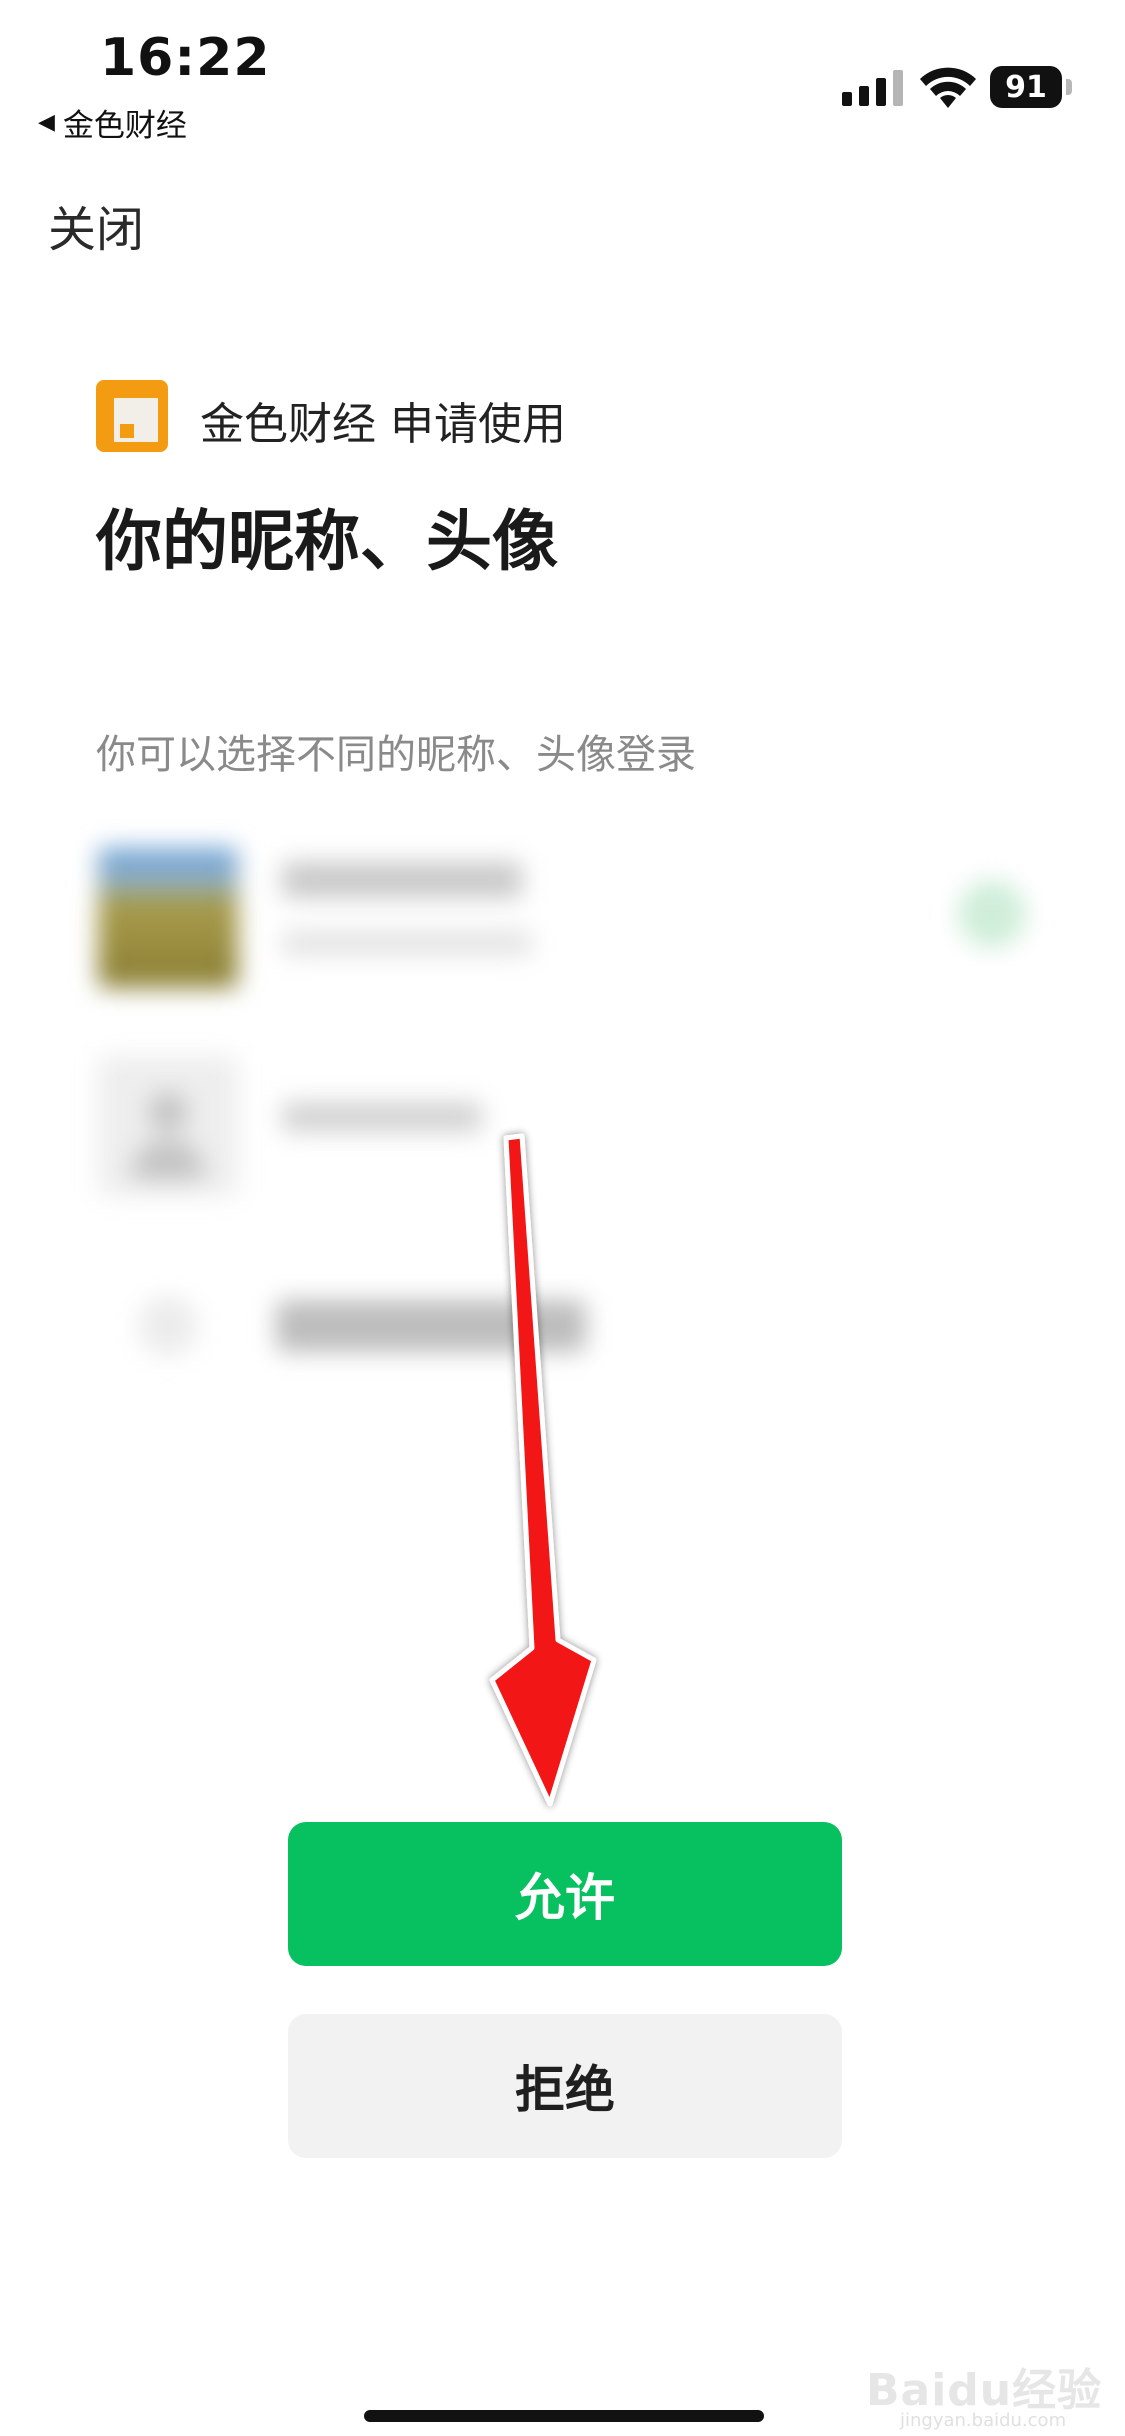 Image resolution: width=1125 pixels, height=2436 pixels. I want to click on battery-level: 91, so click(1026, 87).